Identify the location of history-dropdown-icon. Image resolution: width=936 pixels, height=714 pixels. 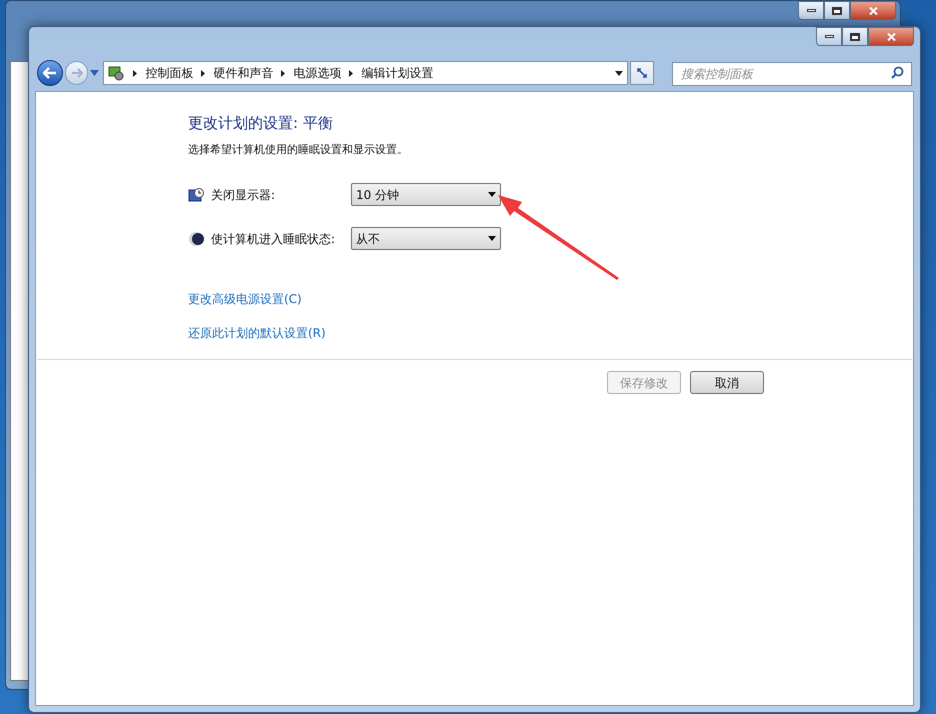
(95, 73).